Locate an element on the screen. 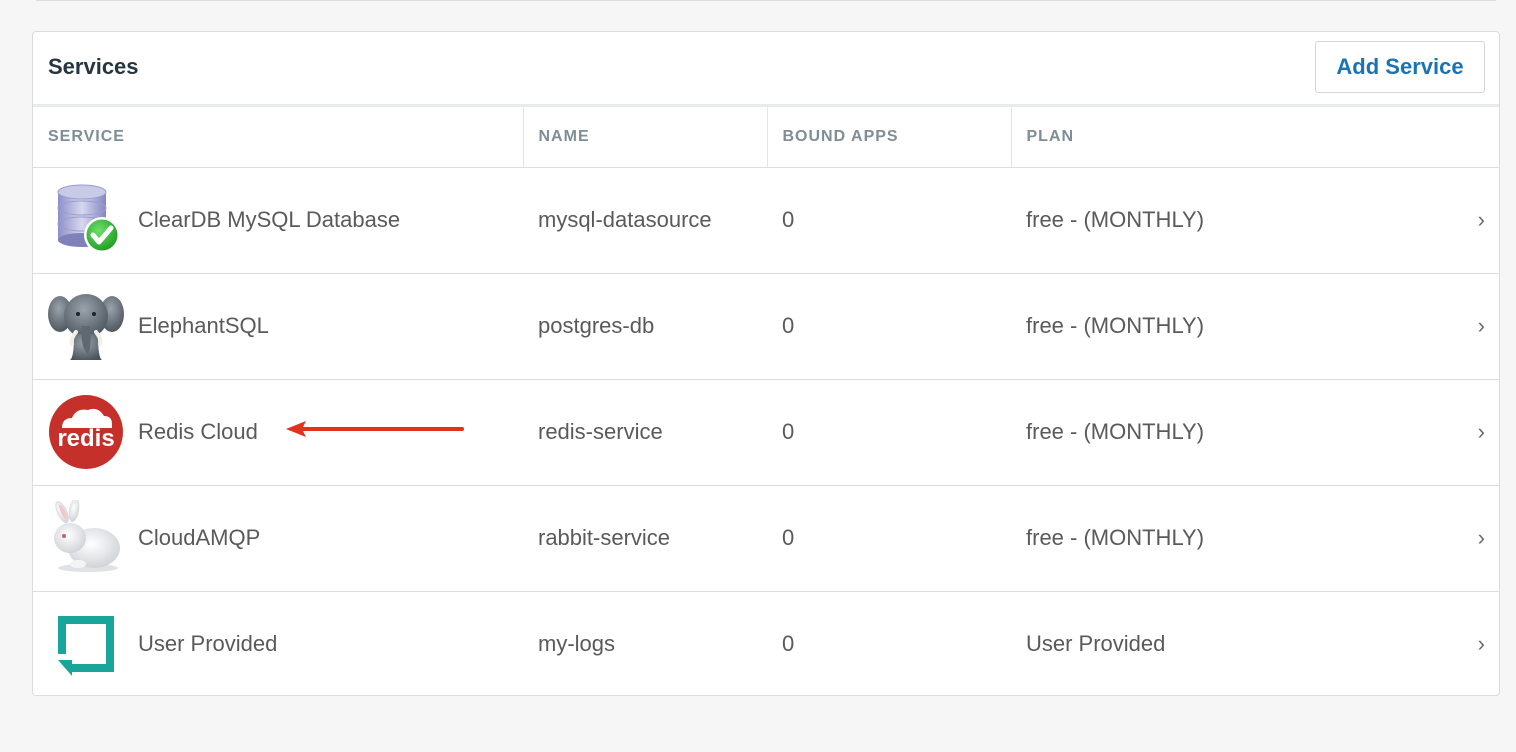 The width and height of the screenshot is (1516, 752). column-header-service: SERVICE is located at coordinates (278, 137).